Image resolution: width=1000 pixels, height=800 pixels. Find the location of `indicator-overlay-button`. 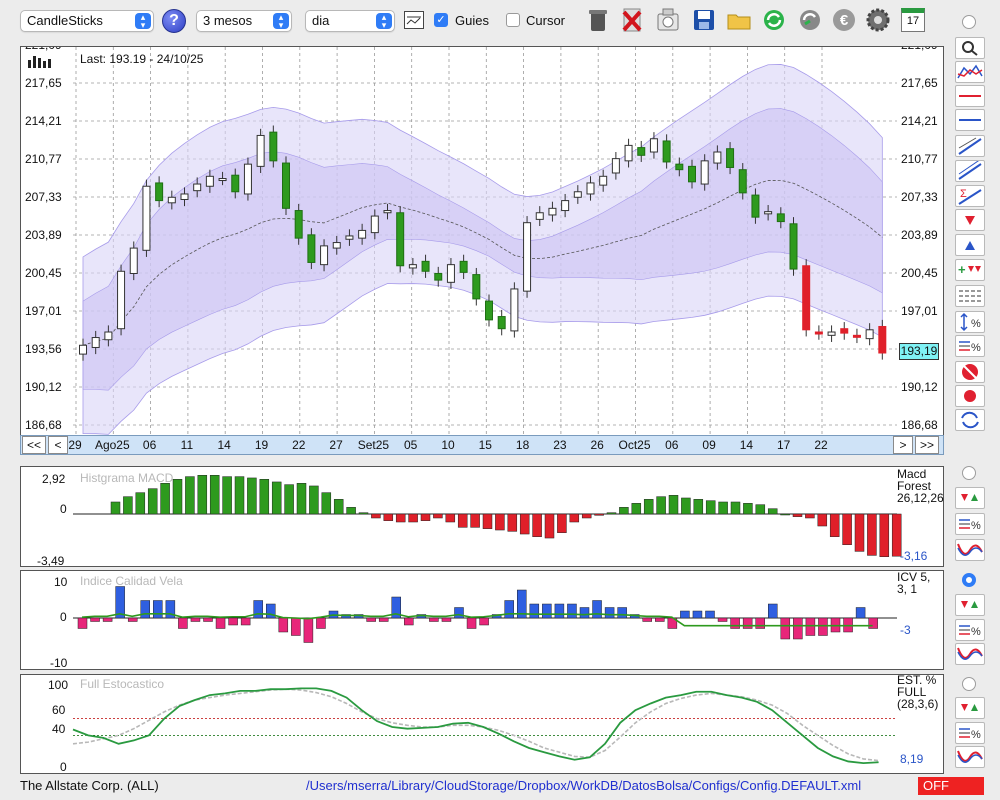

indicator-overlay-button is located at coordinates (970, 72).